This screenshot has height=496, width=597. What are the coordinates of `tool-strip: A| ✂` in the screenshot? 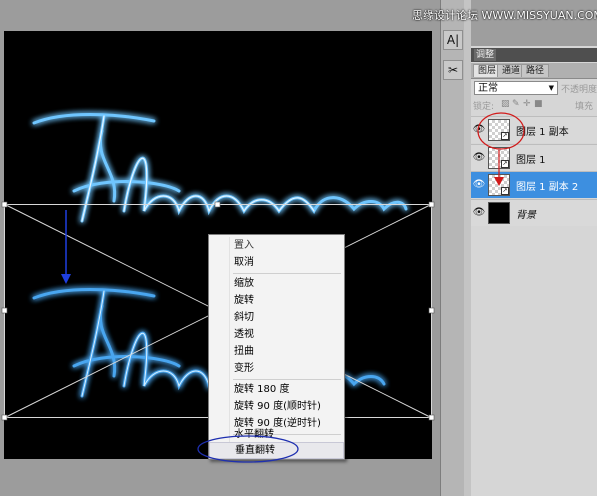 It's located at (453, 248).